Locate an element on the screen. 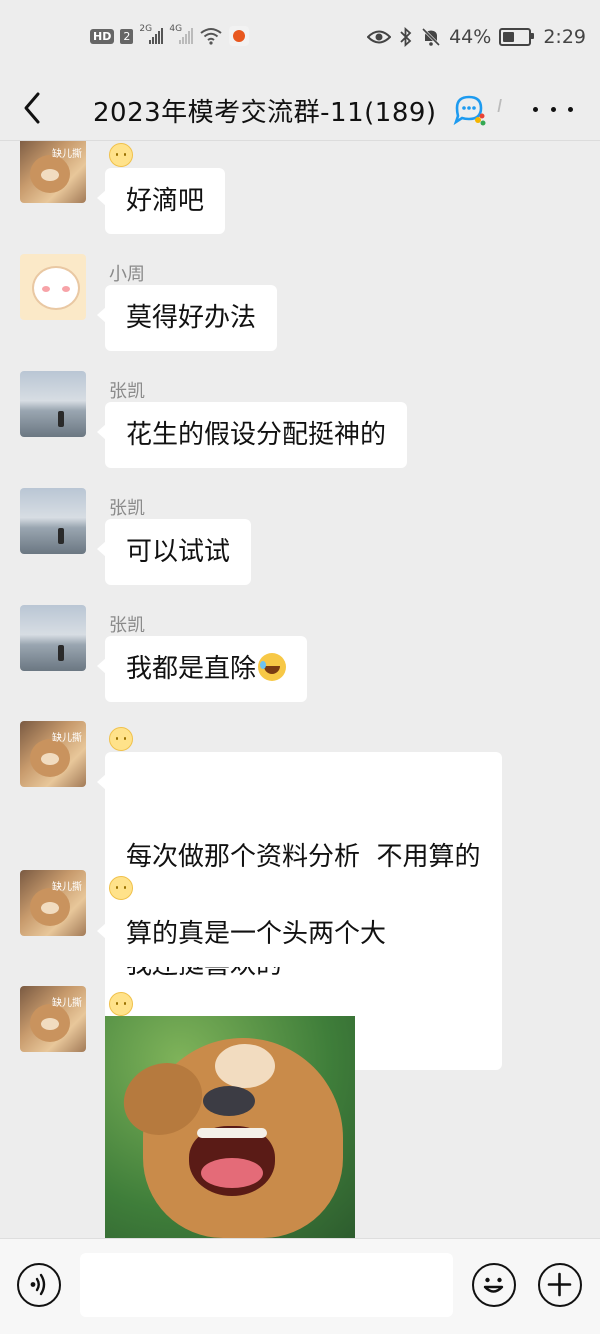  signal-icon-4g: 4G is located at coordinates (181, 34).